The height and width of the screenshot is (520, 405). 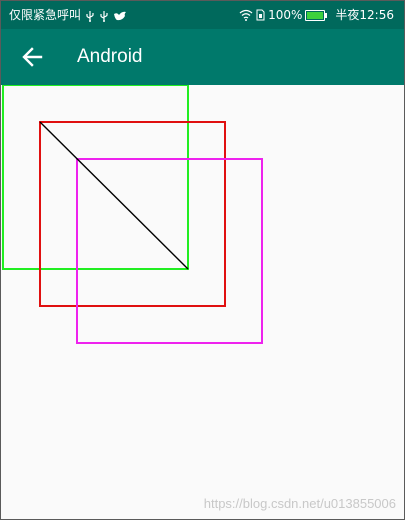 What do you see at coordinates (110, 56) in the screenshot?
I see `page-title: Android` at bounding box center [110, 56].